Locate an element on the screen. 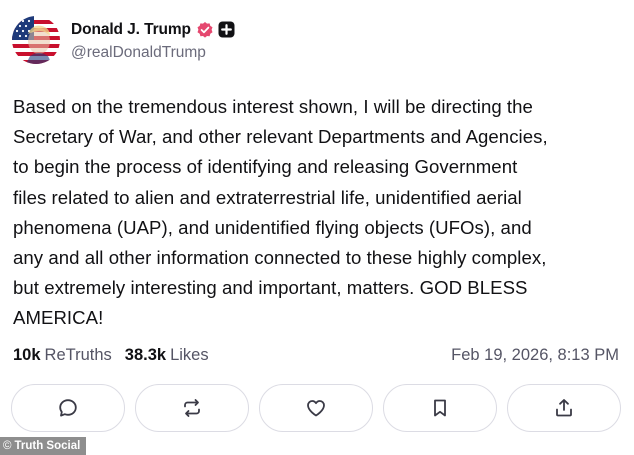 The height and width of the screenshot is (455, 634). likes-count: 38.3k is located at coordinates (145, 354).